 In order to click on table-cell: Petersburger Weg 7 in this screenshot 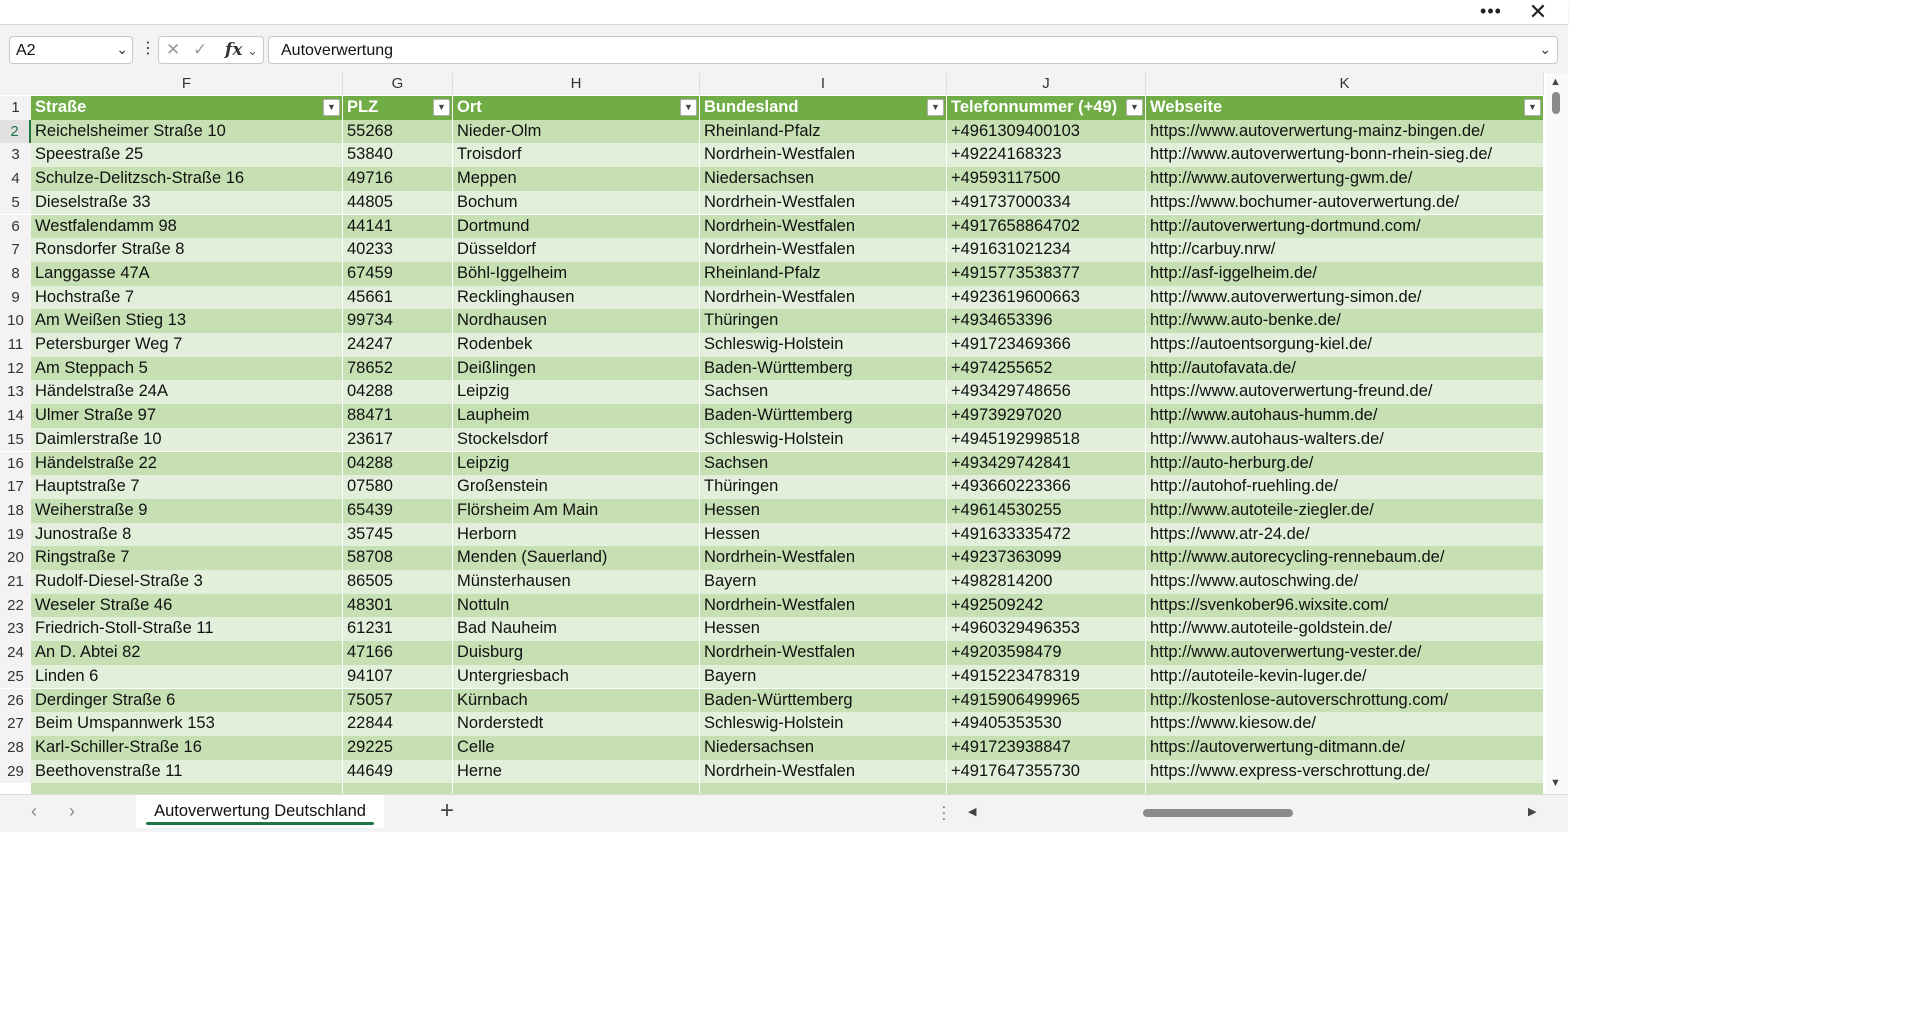, I will do `click(187, 345)`.